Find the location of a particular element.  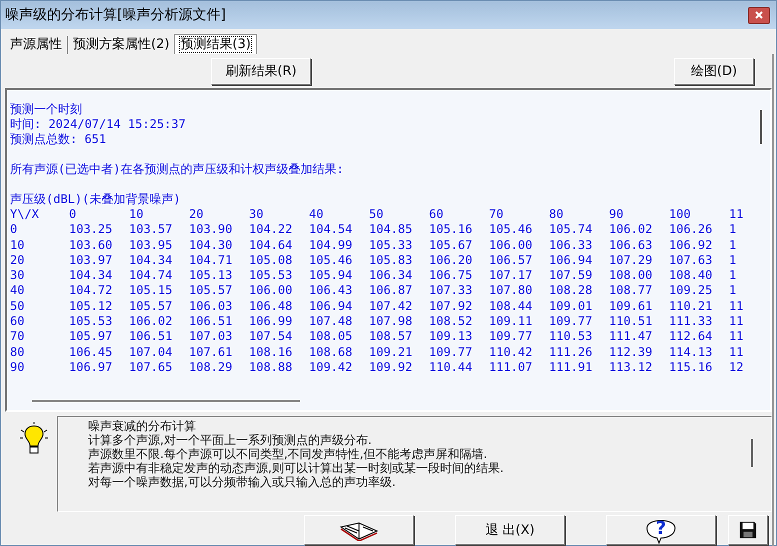

table-cell-text: 107.54 is located at coordinates (271, 337).